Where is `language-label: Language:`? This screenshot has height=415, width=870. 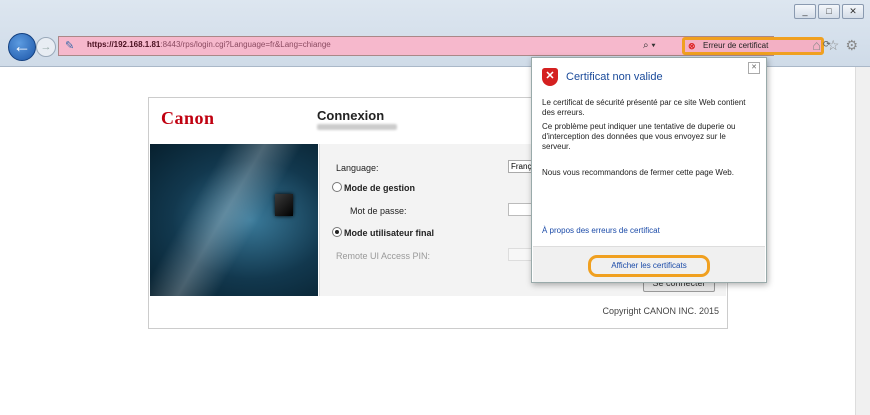
language-label: Language: is located at coordinates (357, 168).